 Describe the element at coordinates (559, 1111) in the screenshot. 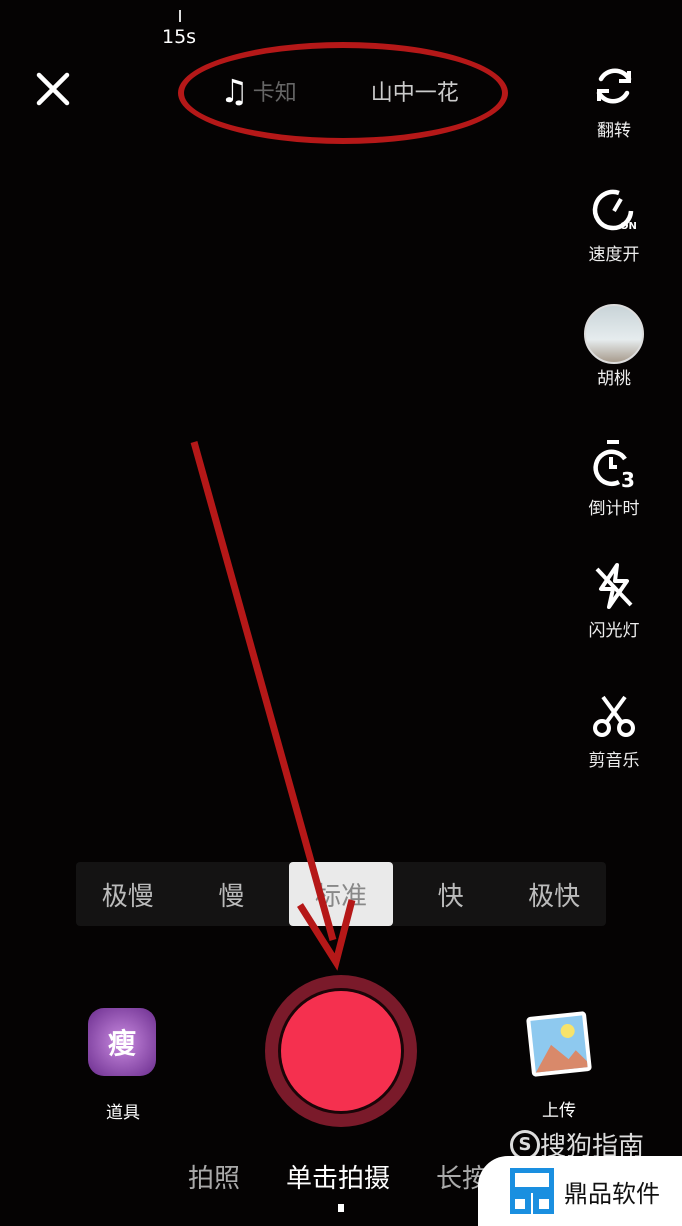

I see `upload-label: 上传` at that location.